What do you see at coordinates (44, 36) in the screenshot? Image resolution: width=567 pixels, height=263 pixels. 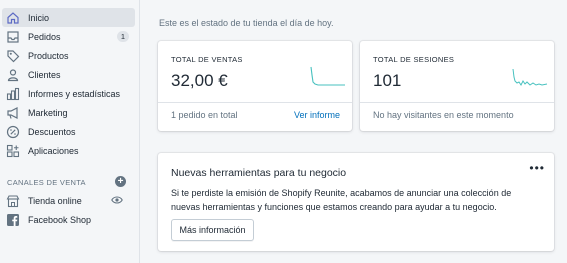 I see `sidebar-item-label: Pedidos` at bounding box center [44, 36].